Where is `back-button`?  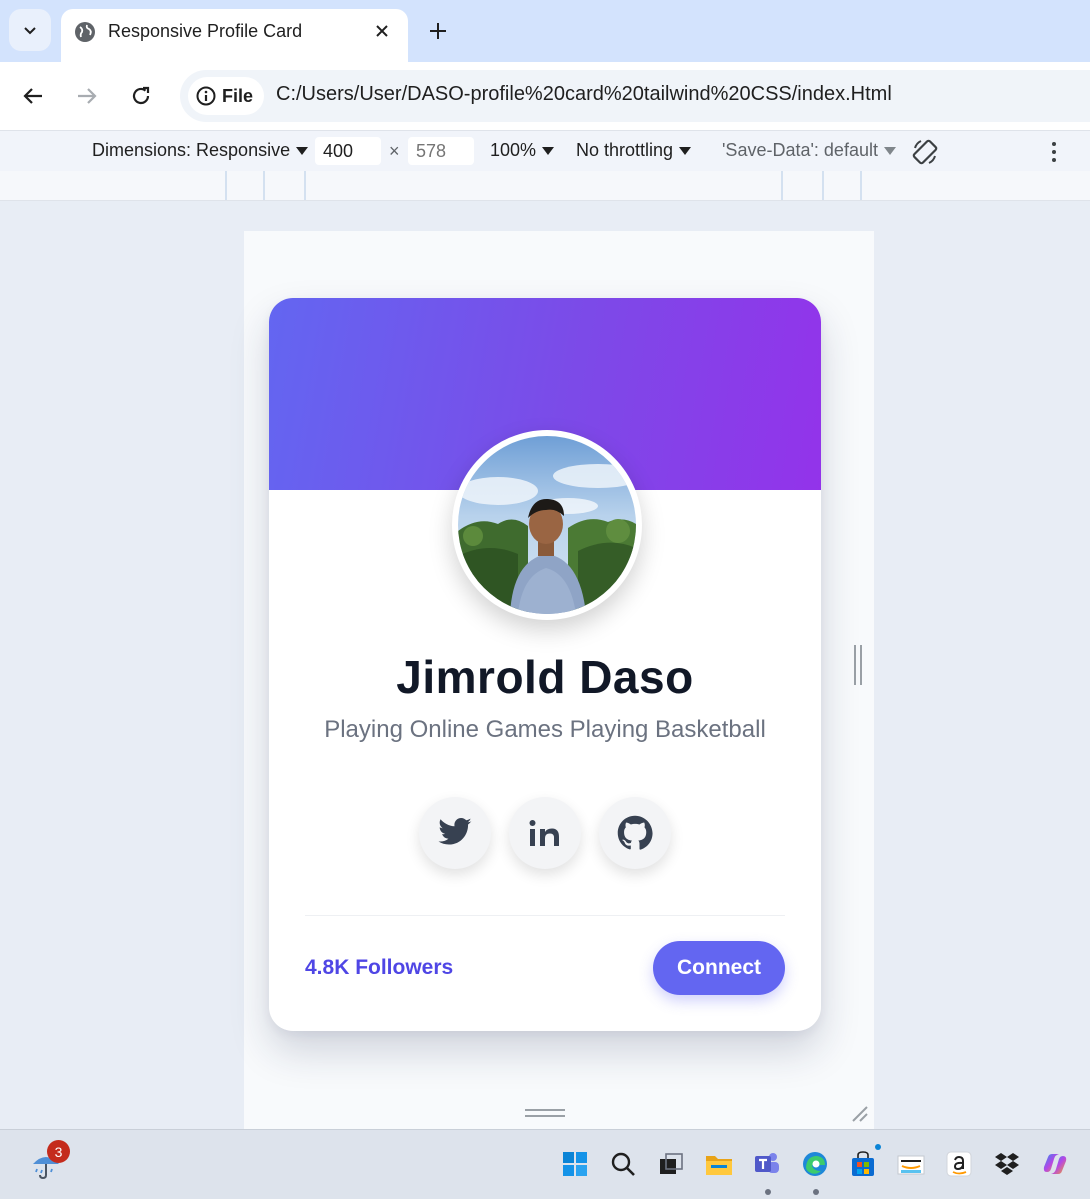 back-button is located at coordinates (33, 96).